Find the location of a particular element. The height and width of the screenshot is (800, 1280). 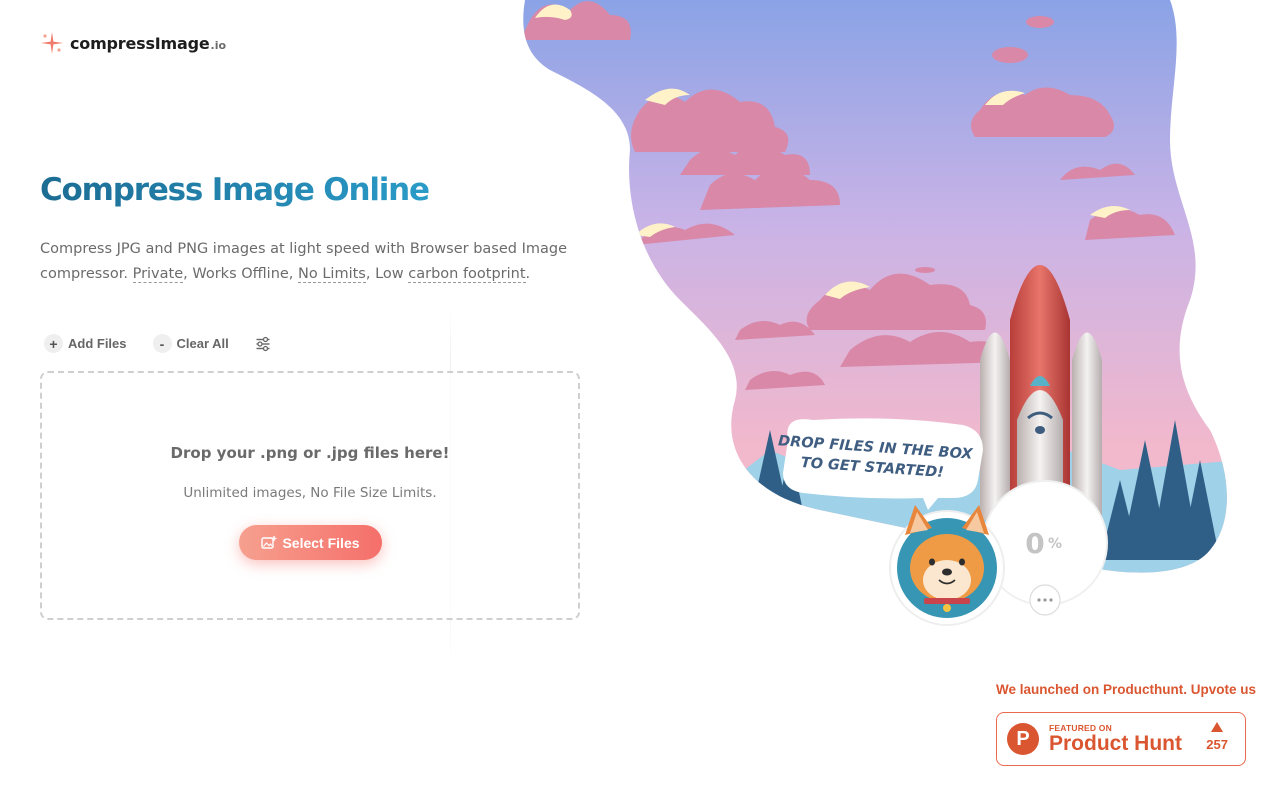

producthunt-texts: FEATURED ON Product Hunt is located at coordinates (1115, 739).